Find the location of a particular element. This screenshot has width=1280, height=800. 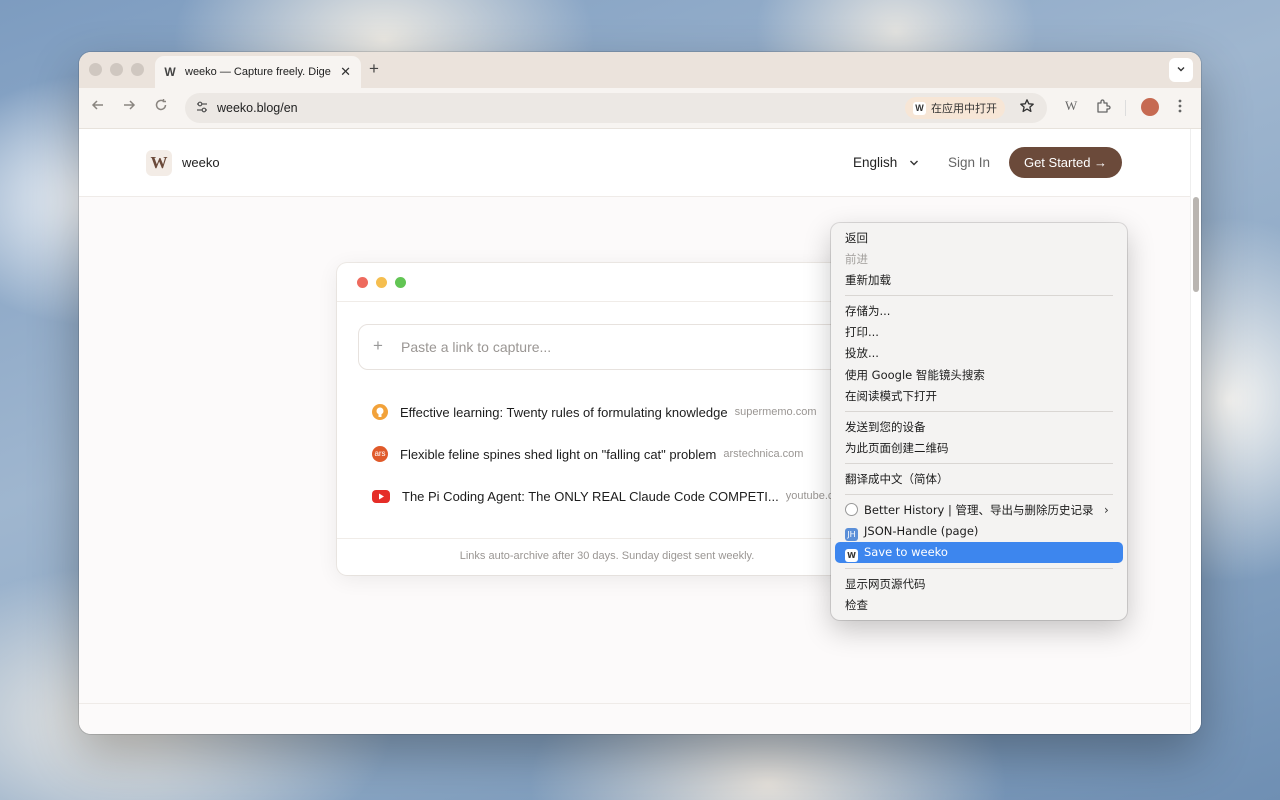

scrollbar-thumb is located at coordinates (1196, 244).